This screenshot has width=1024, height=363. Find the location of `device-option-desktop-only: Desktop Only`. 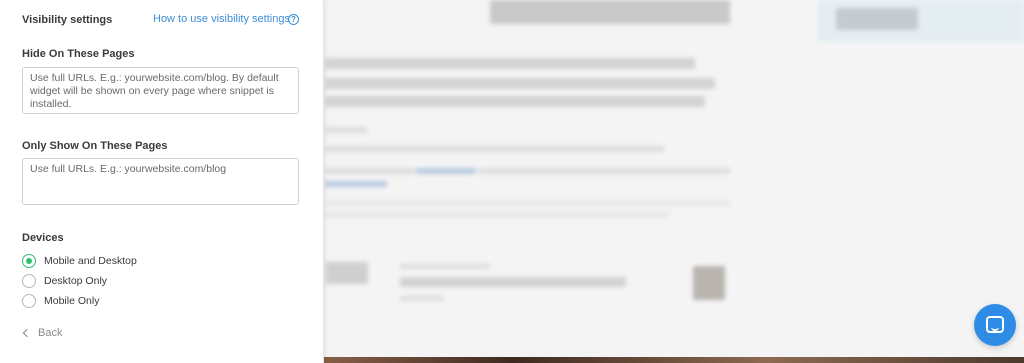

device-option-desktop-only: Desktop Only is located at coordinates (64, 281).